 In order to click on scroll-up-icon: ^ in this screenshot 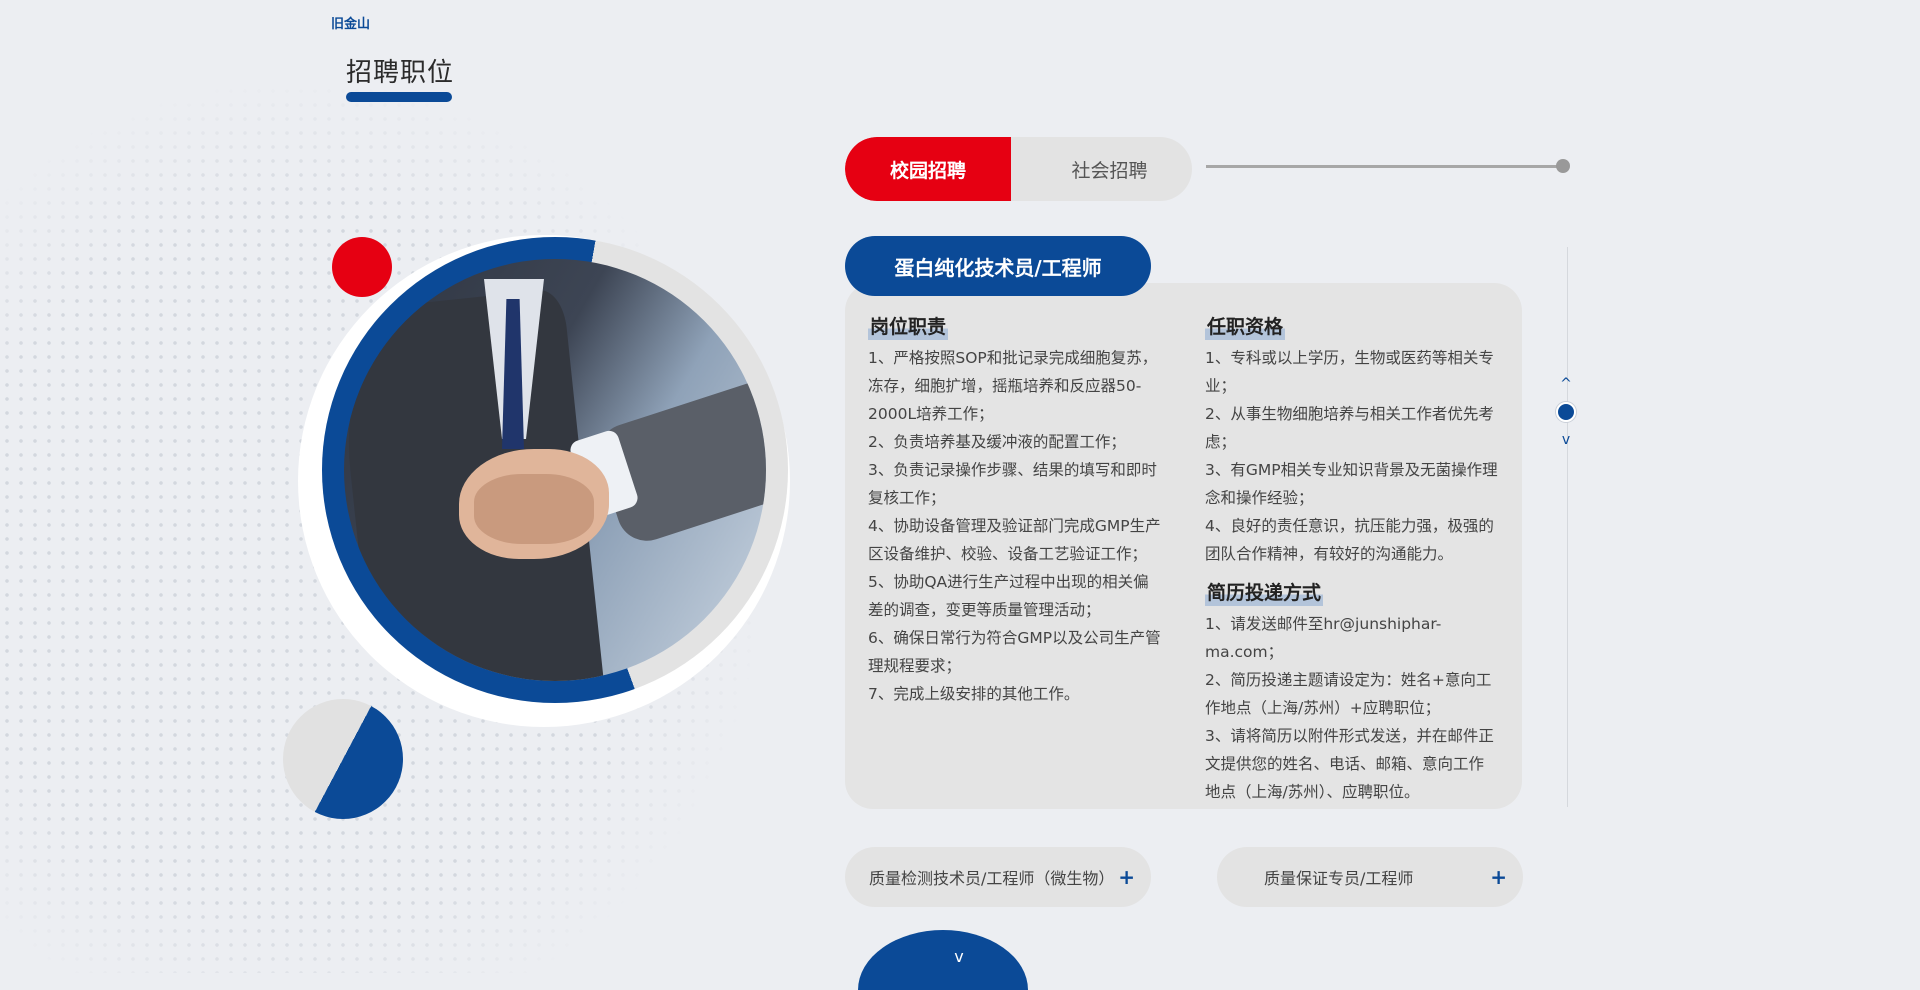, I will do `click(1566, 384)`.